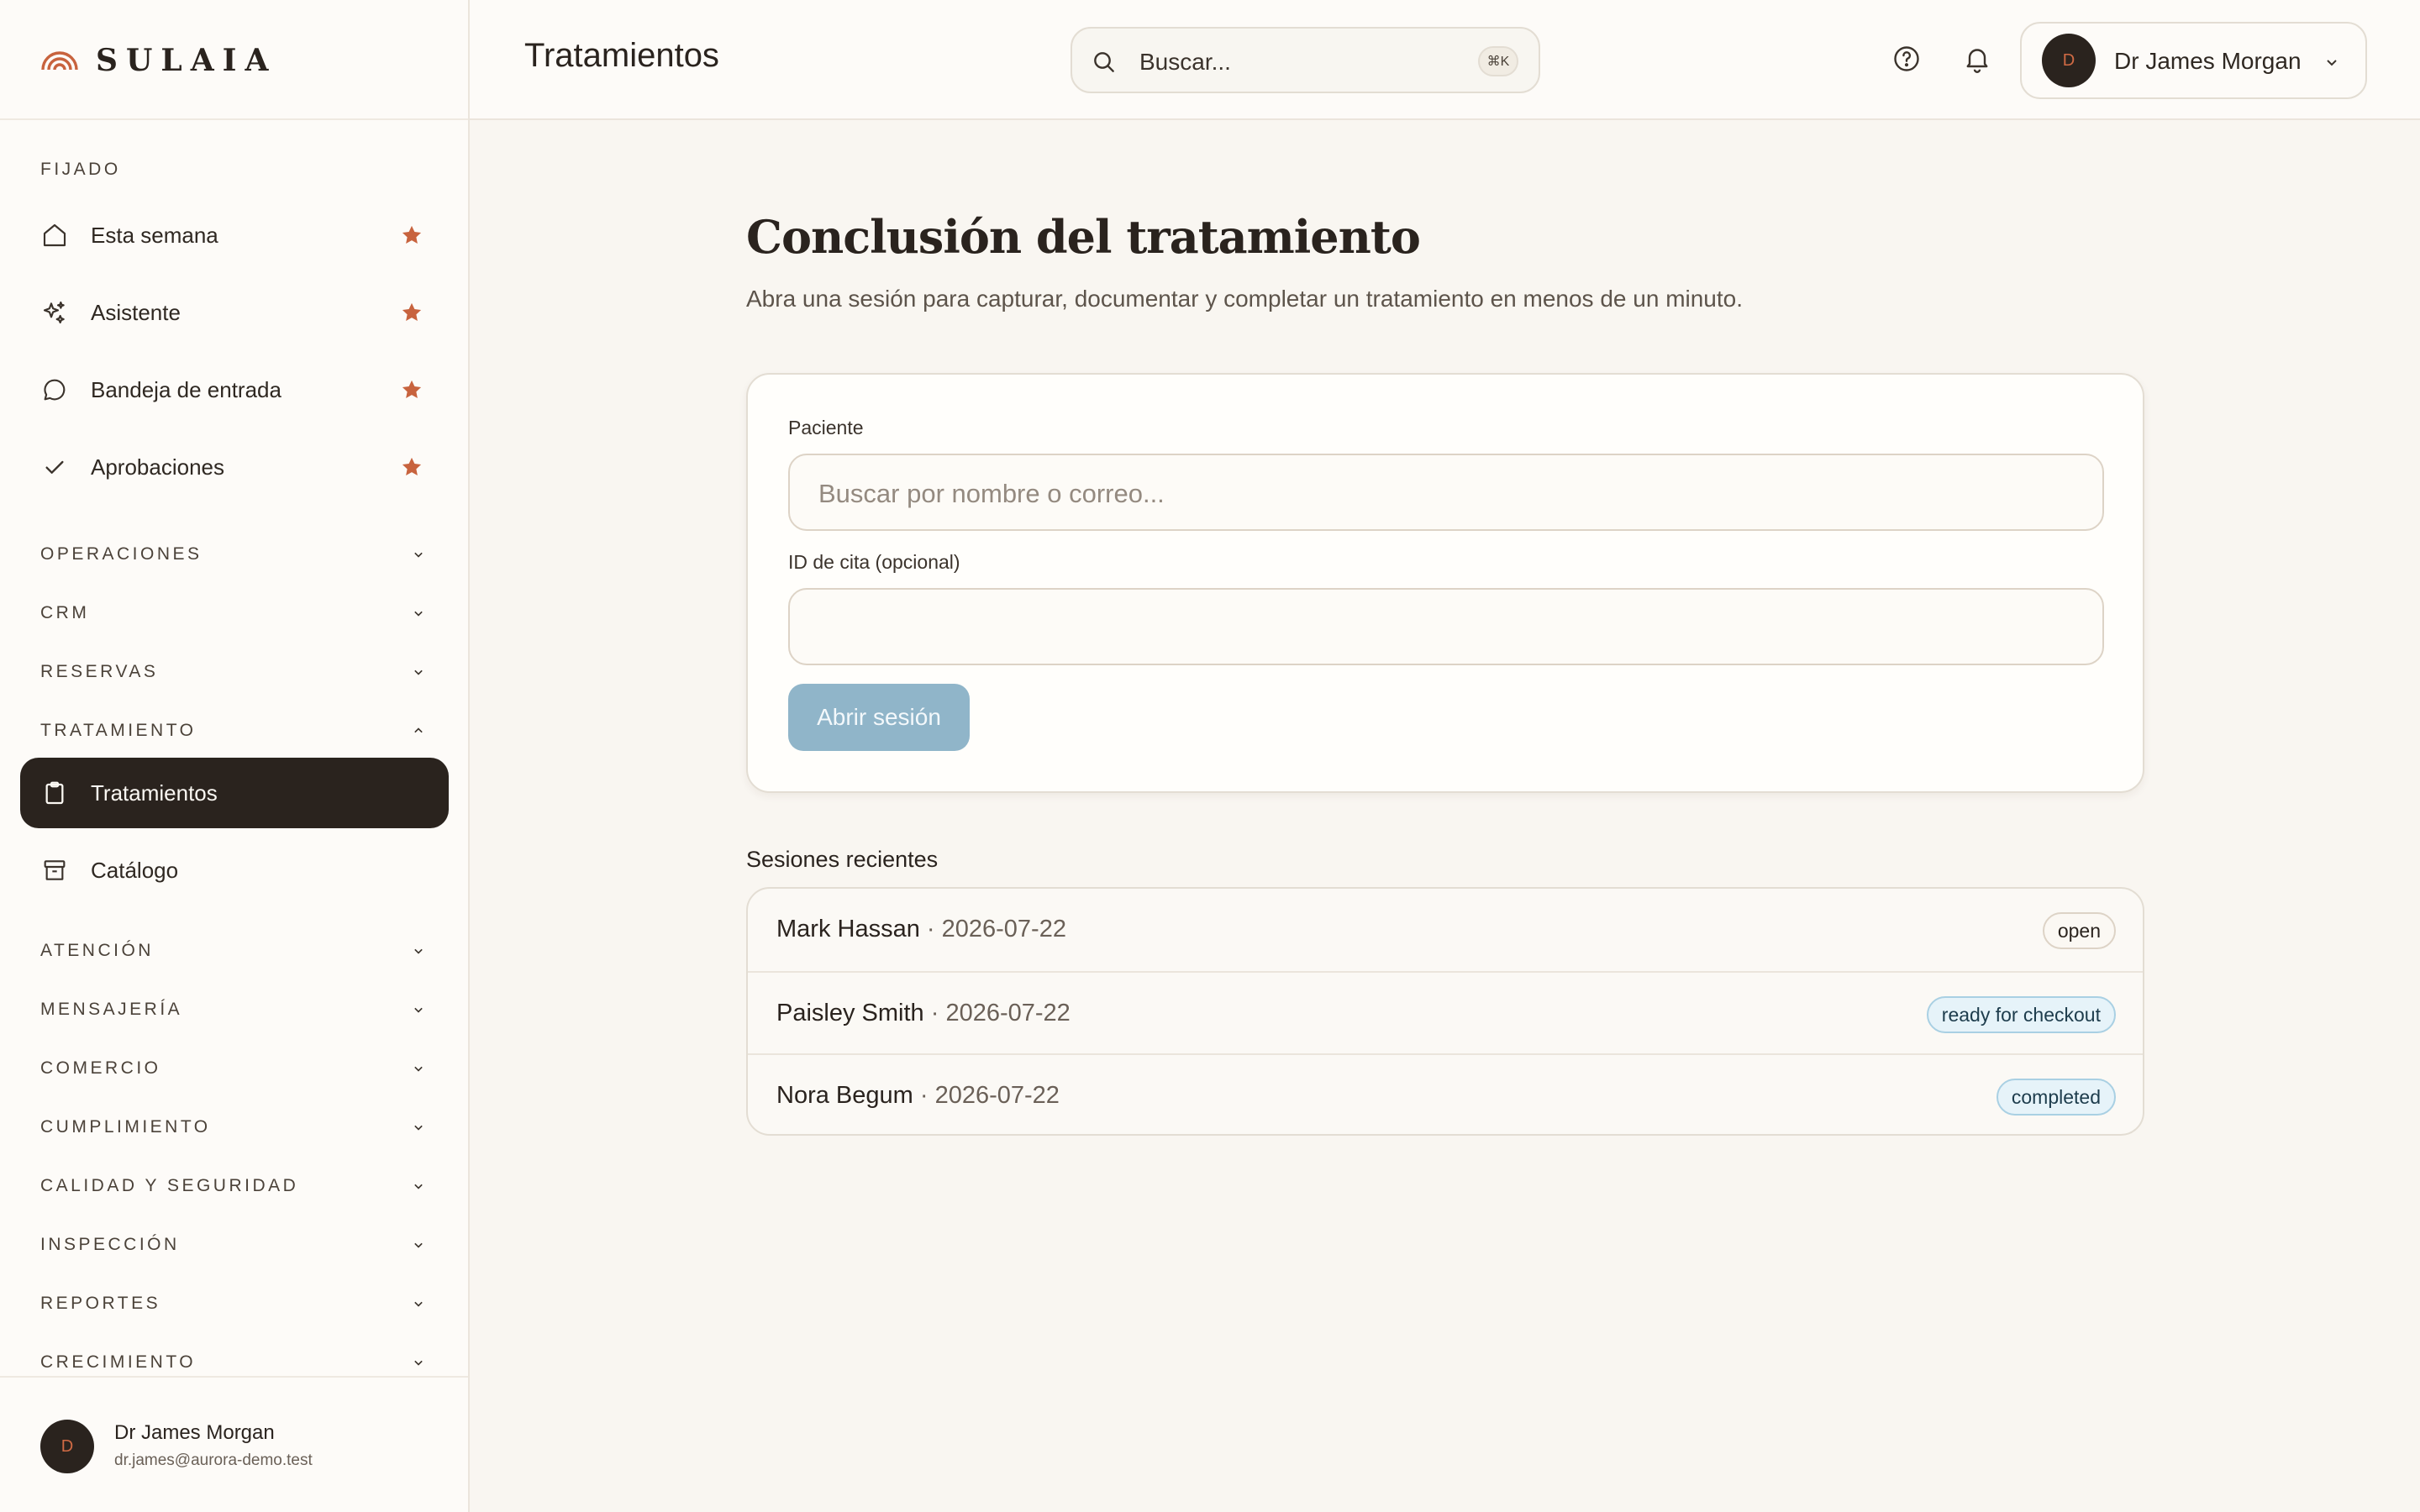 This screenshot has height=1512, width=2420. I want to click on list-item: Mark Hassan · 2026-07-22 open, so click(1445, 930).